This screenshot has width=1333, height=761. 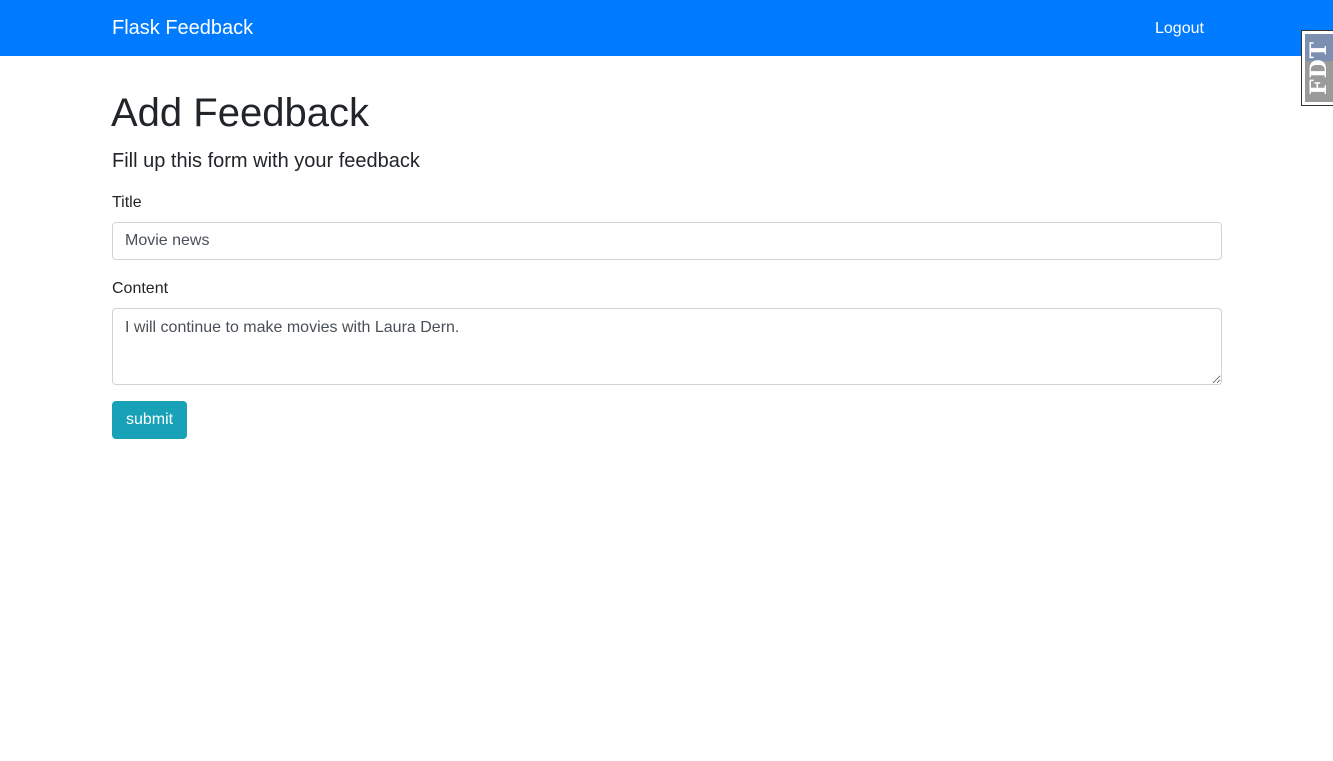 I want to click on debug-toolbar-logo-icon: FDT, so click(x=1319, y=68).